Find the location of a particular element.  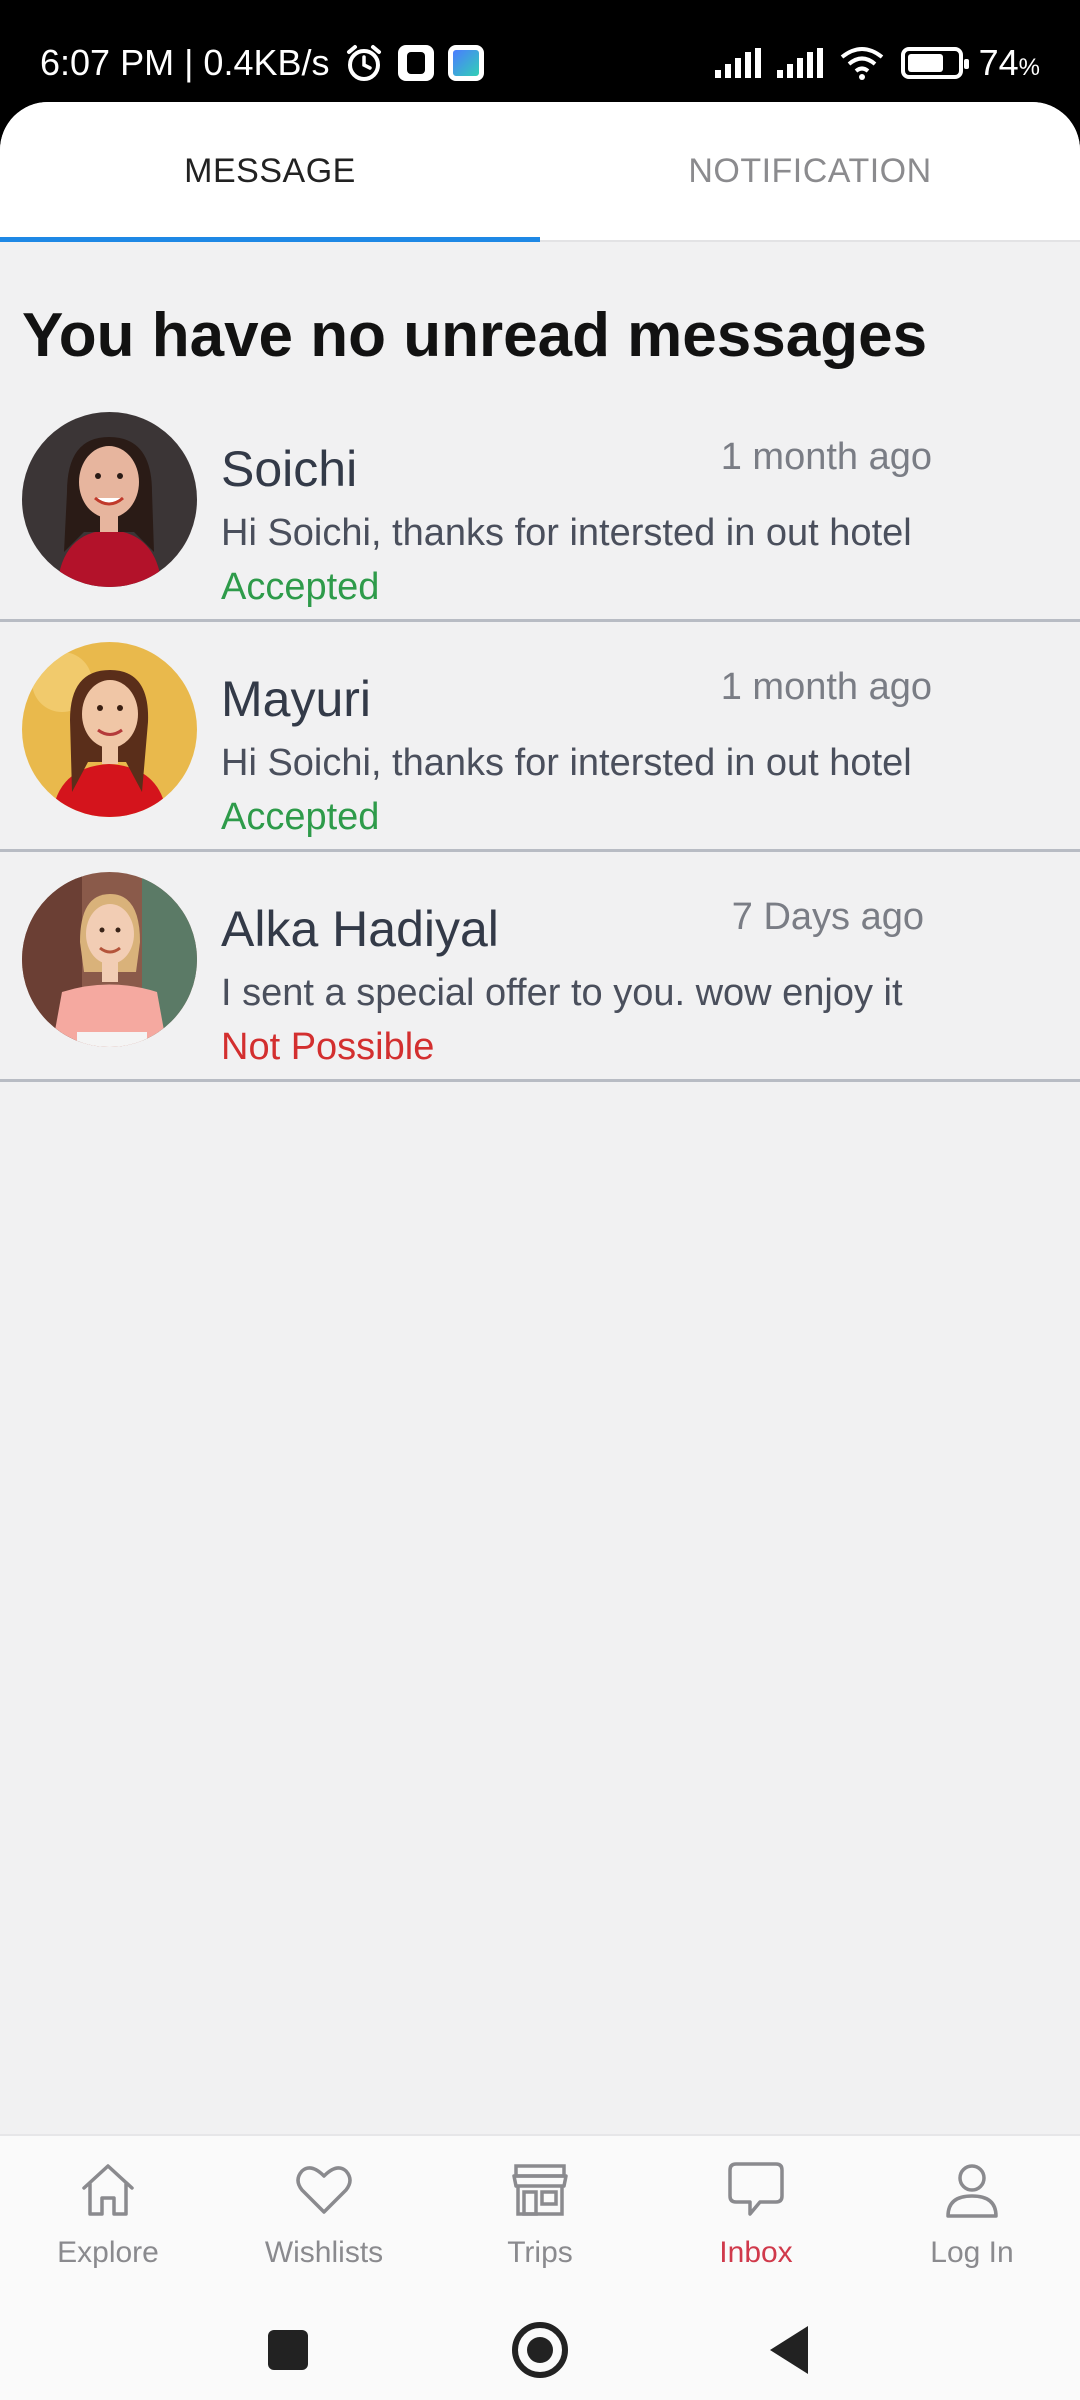

nav-label: Wishlists is located at coordinates (324, 2252).